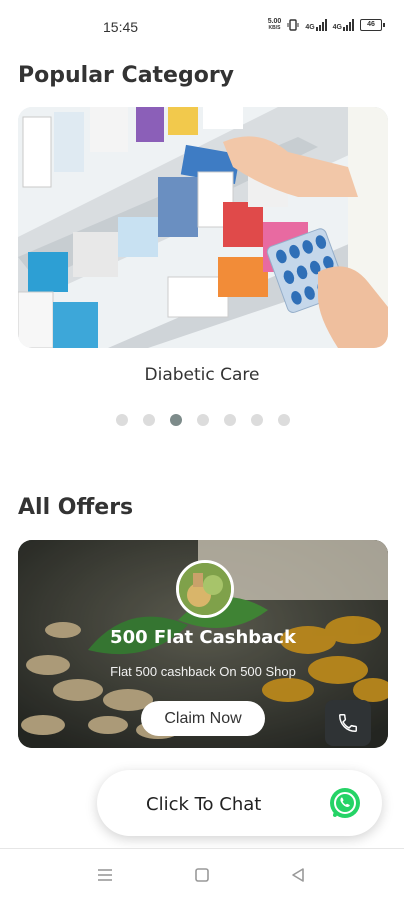  I want to click on carousel-dot-active, so click(176, 420).